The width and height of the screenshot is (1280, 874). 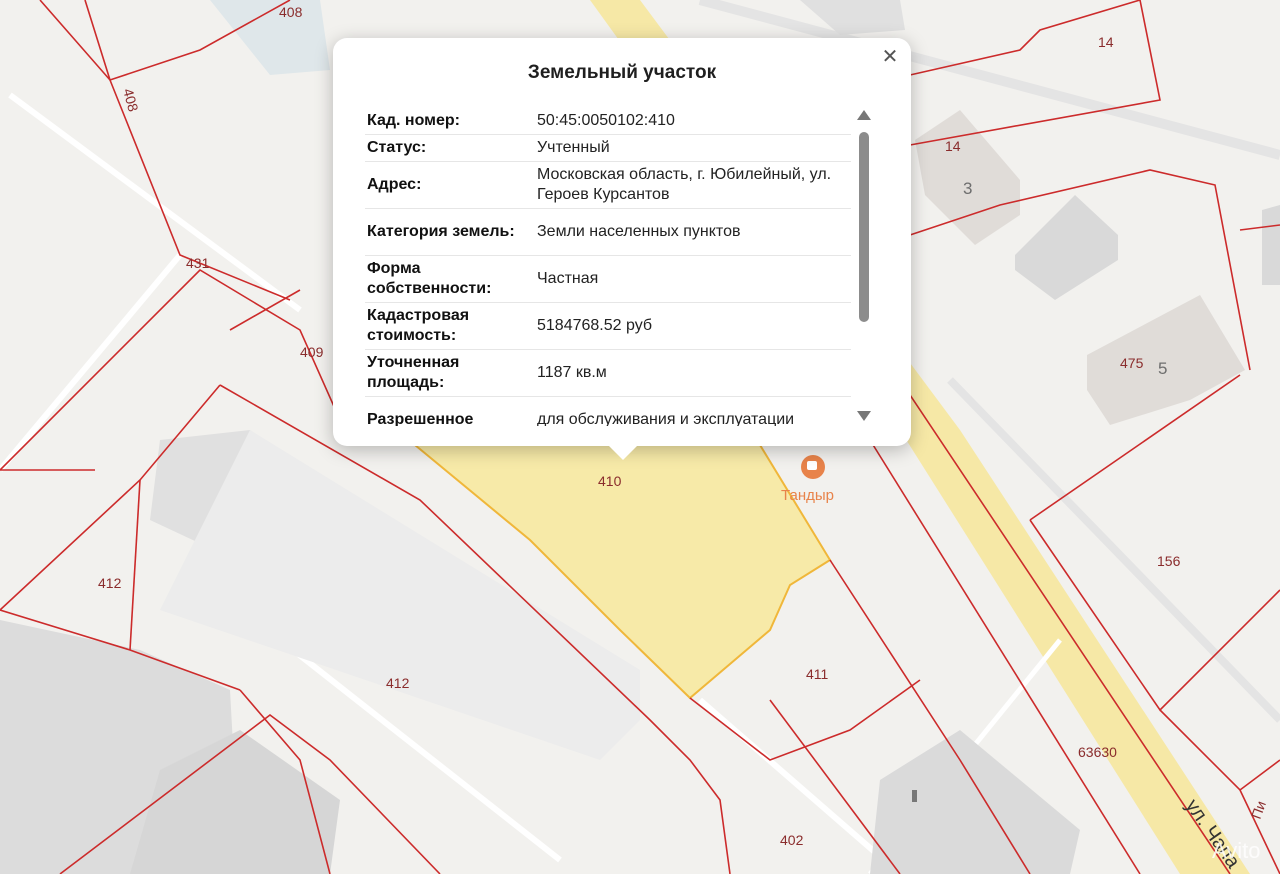 What do you see at coordinates (792, 840) in the screenshot?
I see `plot-number: 402` at bounding box center [792, 840].